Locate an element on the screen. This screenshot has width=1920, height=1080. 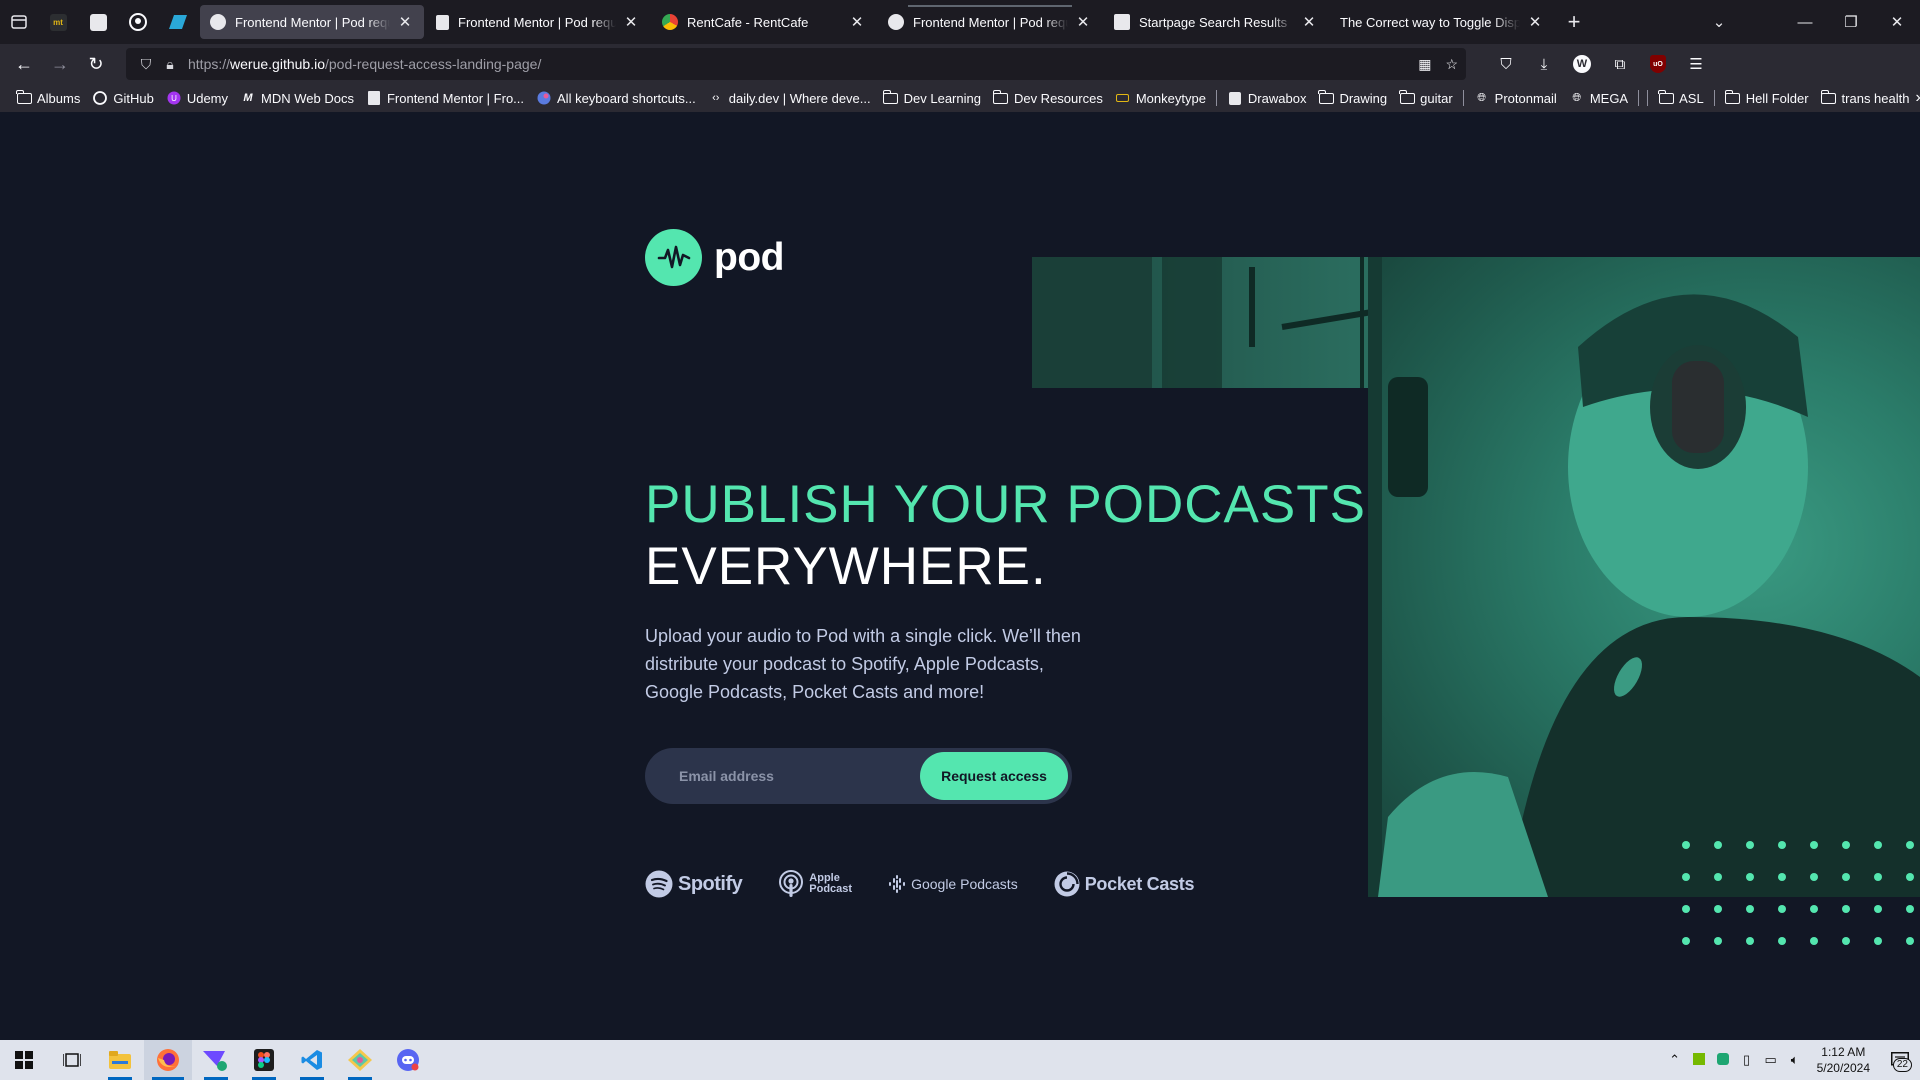
pinned-tab-frontend is located at coordinates (98, 22).